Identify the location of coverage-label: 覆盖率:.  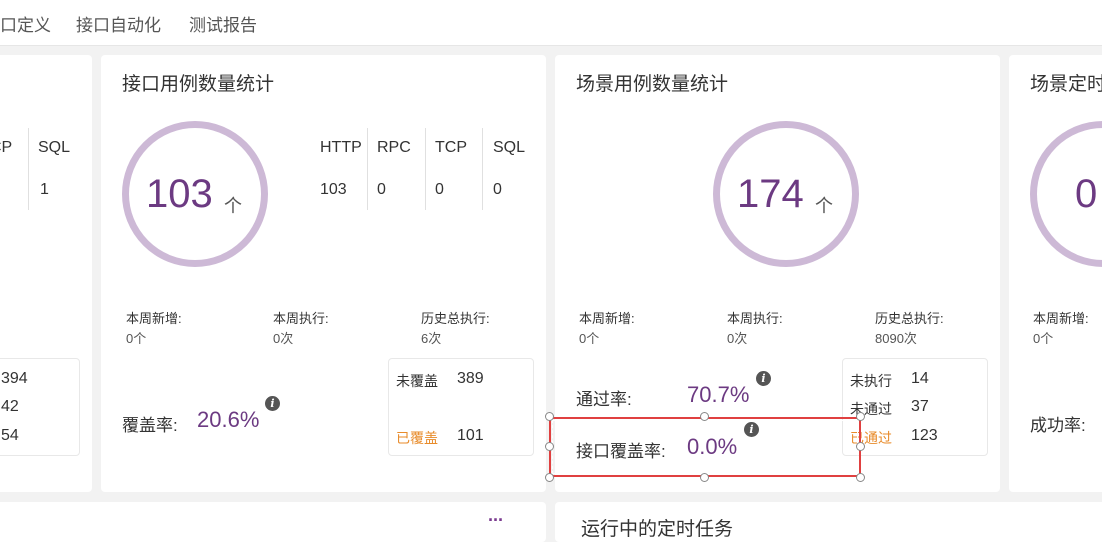
(150, 425).